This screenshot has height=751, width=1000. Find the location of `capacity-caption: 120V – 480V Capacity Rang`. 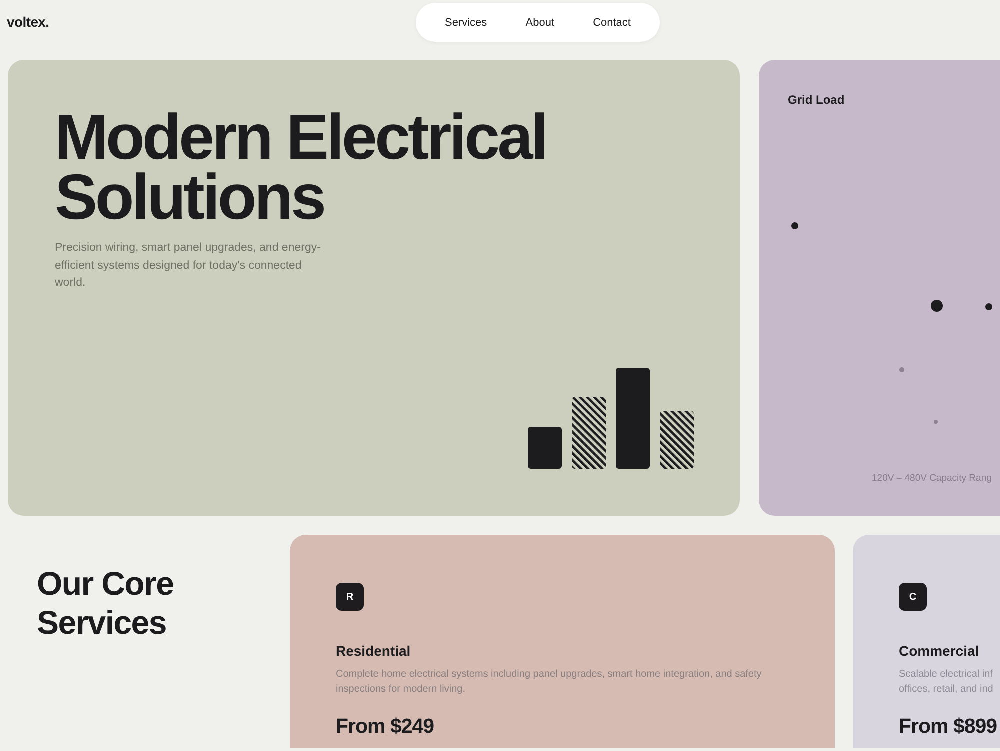

capacity-caption: 120V – 480V Capacity Rang is located at coordinates (932, 479).